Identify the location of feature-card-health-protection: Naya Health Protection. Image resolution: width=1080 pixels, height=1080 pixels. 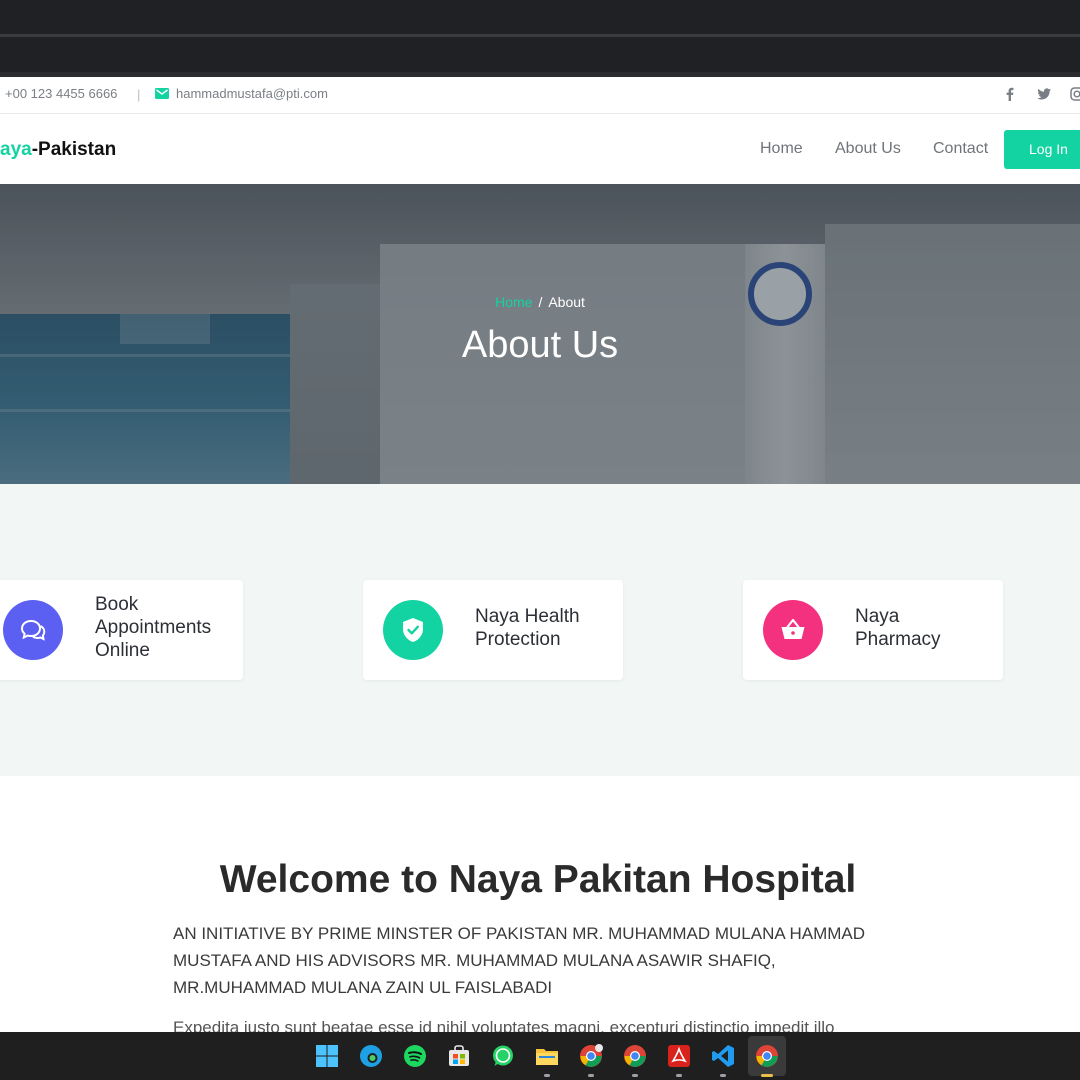
(493, 630).